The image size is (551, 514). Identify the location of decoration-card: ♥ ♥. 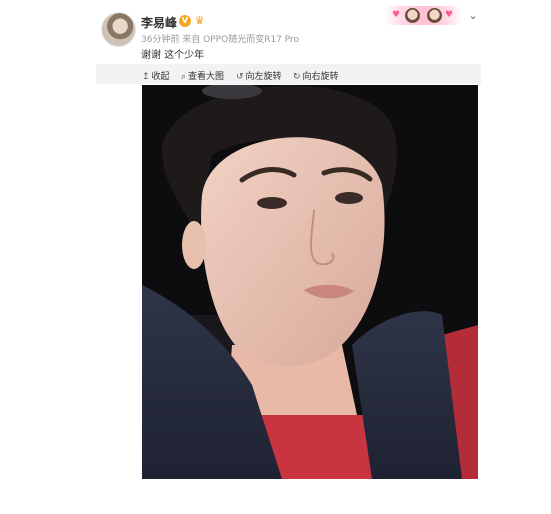
(423, 15).